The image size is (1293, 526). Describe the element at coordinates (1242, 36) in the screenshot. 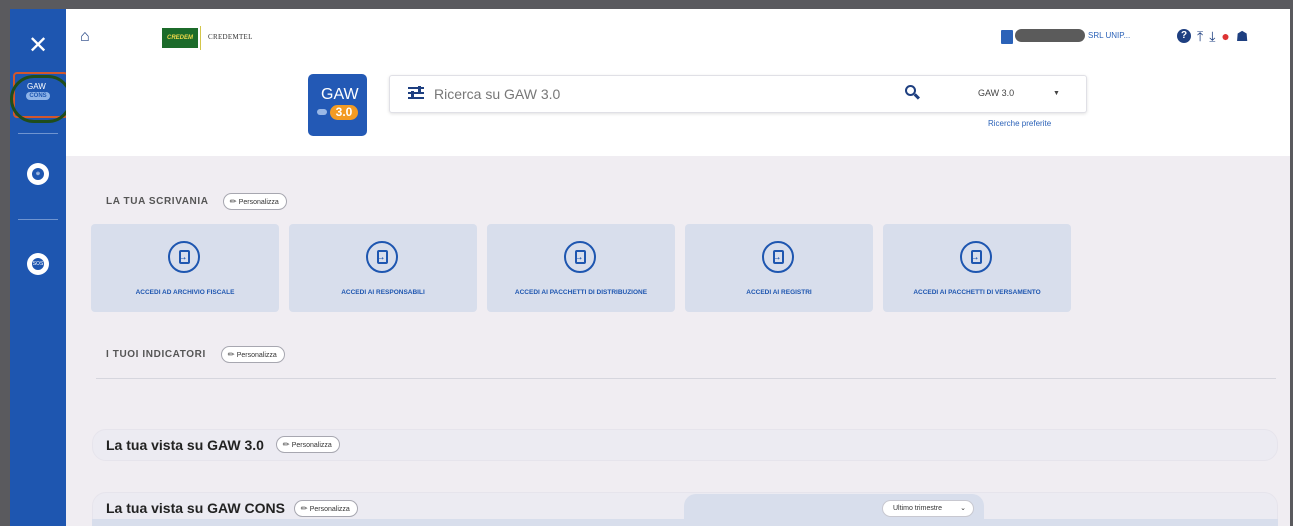

I see `user-icon: ☗` at that location.